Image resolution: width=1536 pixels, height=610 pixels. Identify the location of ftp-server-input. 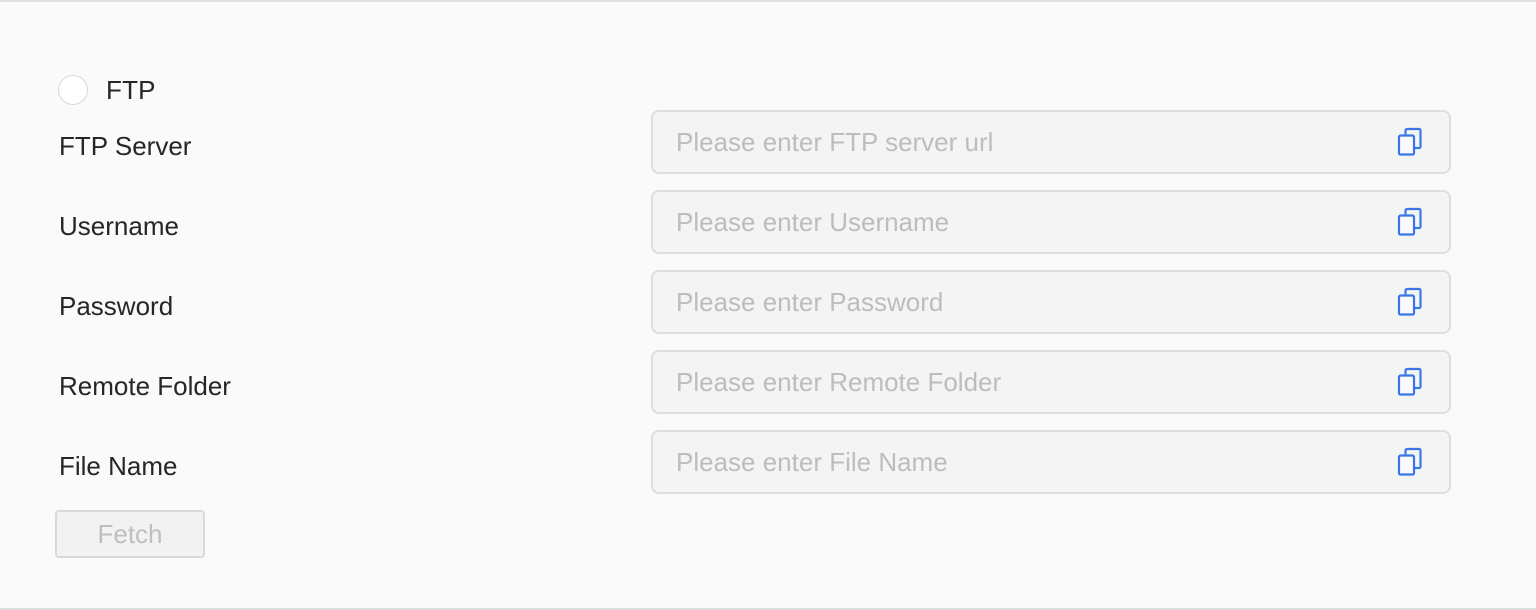
(1024, 142).